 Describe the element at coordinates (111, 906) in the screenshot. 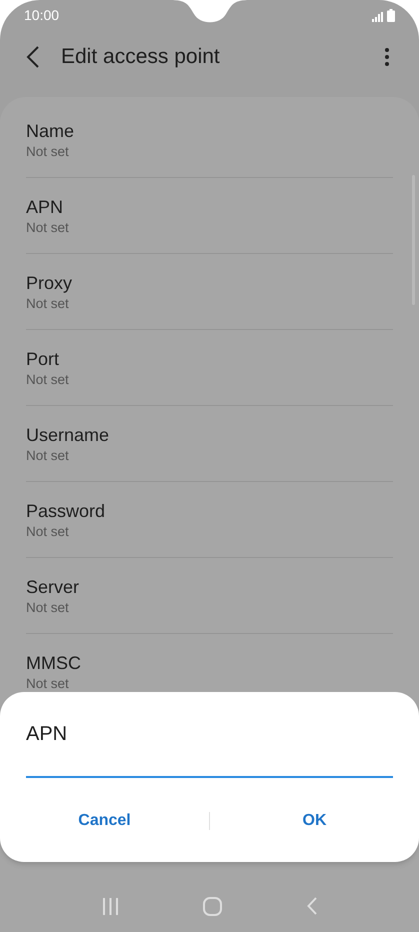

I see `recent-apps-icon` at that location.